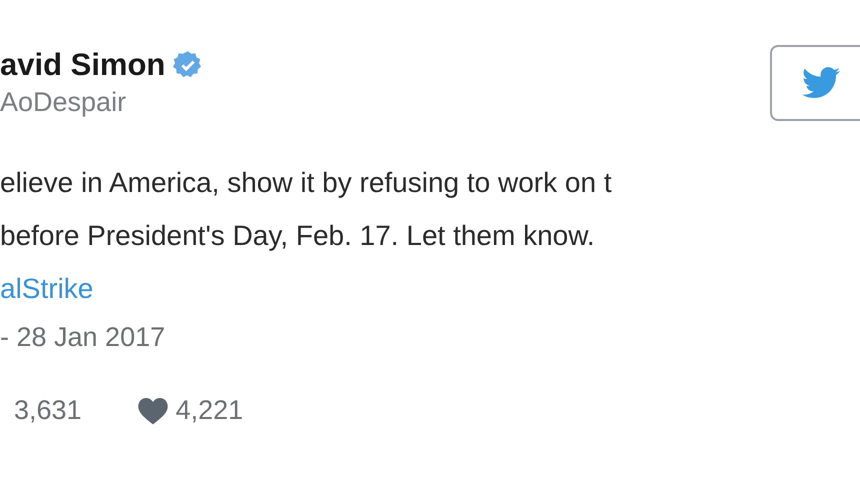 Image resolution: width=860 pixels, height=480 pixels. I want to click on bird-icon, so click(821, 83).